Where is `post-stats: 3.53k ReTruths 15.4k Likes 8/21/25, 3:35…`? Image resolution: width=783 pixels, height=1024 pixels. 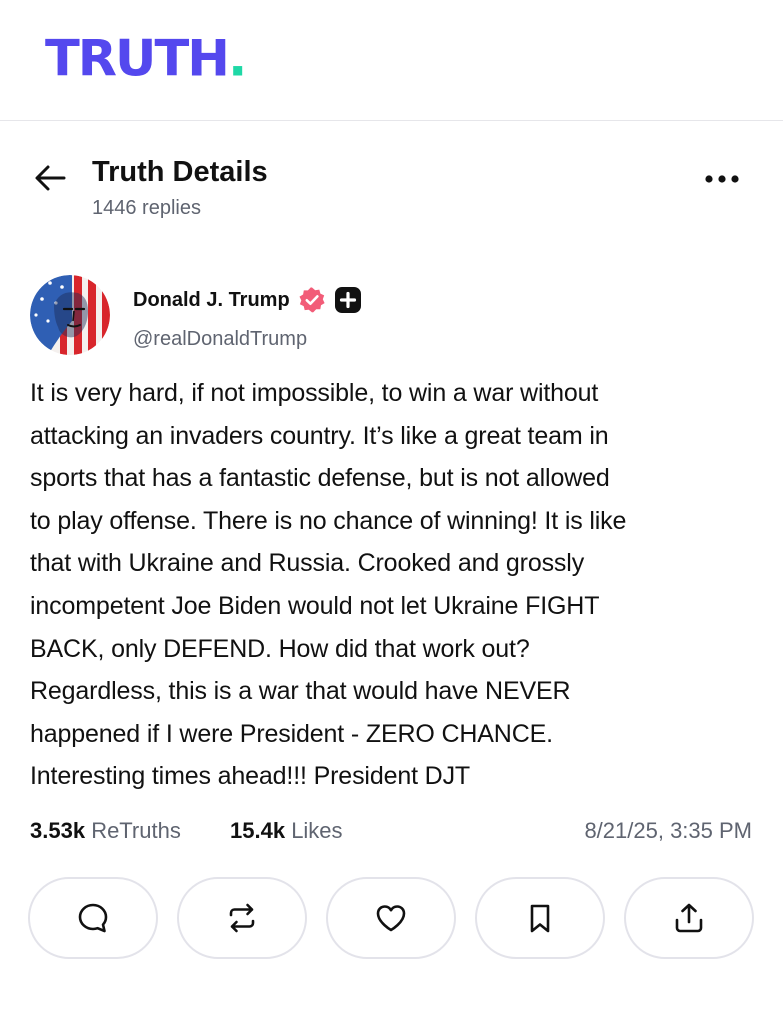
post-stats: 3.53k ReTruths 15.4k Likes 8/21/25, 3:35… is located at coordinates (391, 831).